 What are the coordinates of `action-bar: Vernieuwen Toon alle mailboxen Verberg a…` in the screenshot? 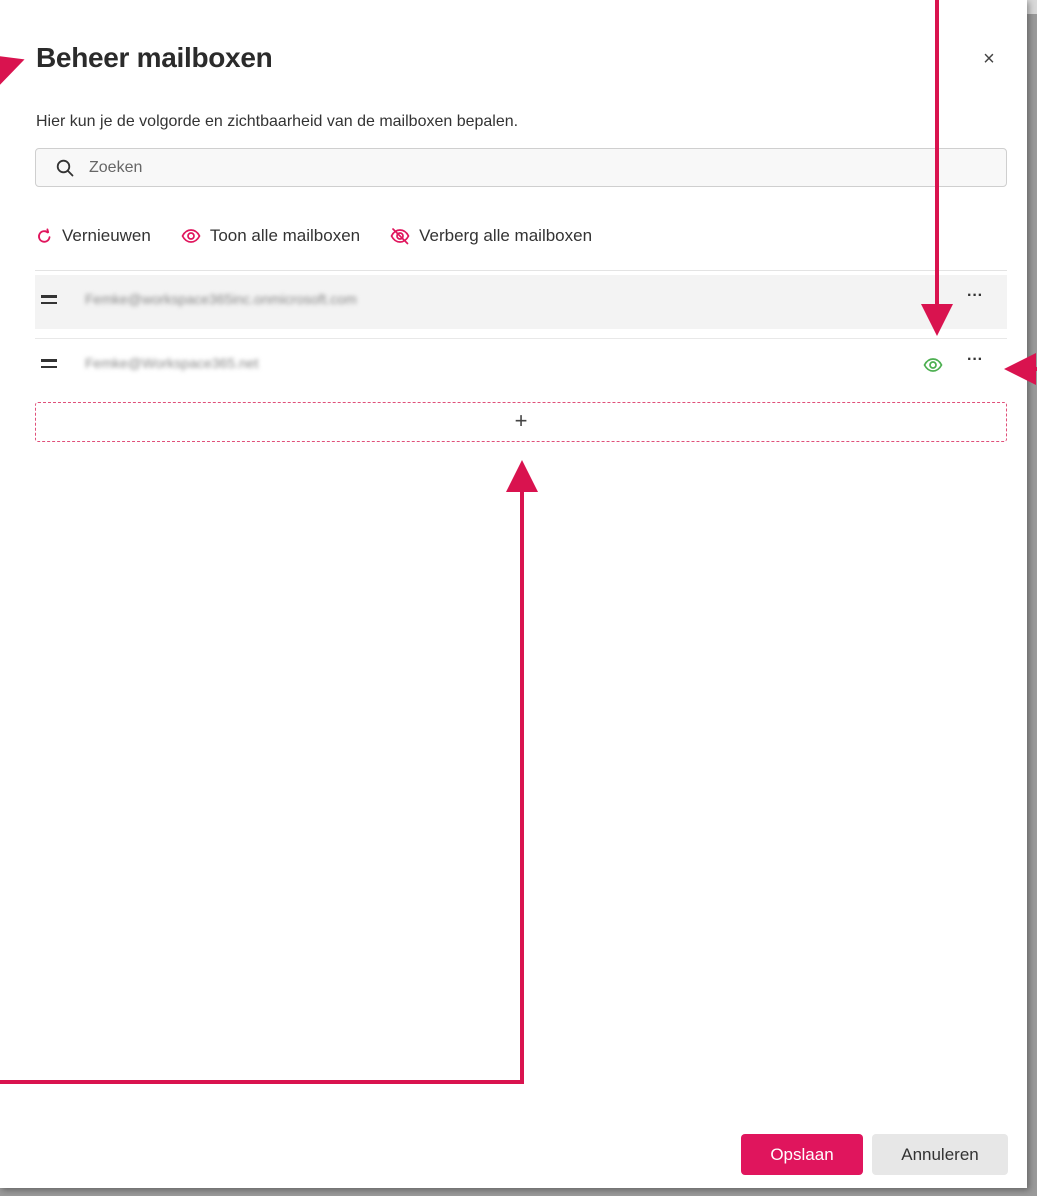 It's located at (329, 236).